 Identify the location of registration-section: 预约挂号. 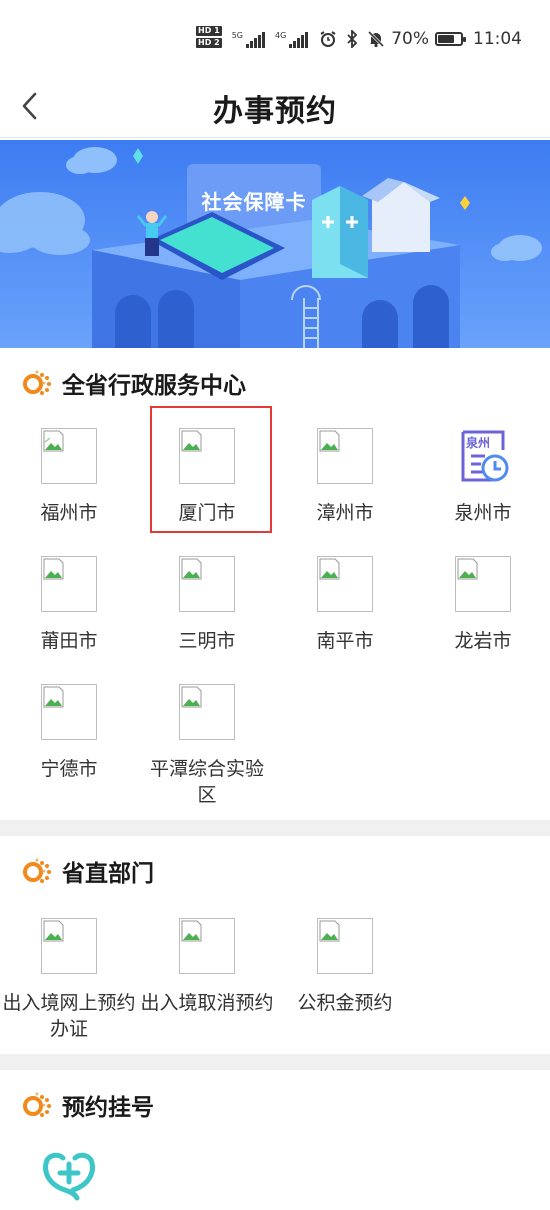
(275, 1140).